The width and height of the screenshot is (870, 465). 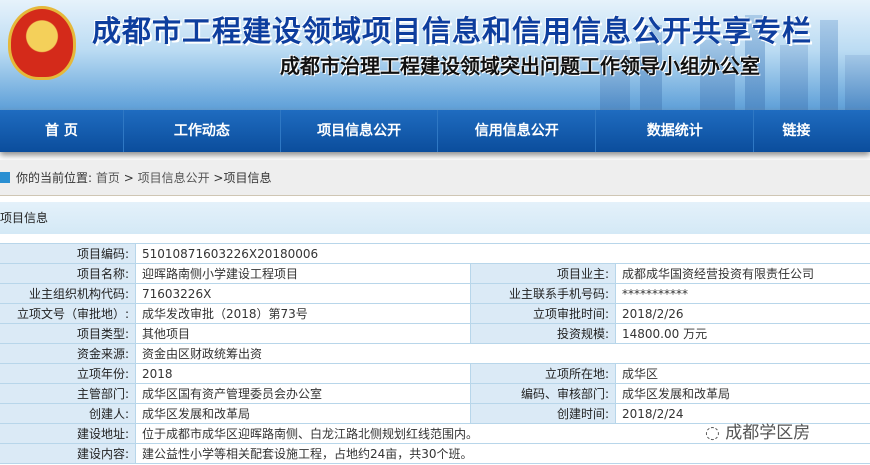 I want to click on field-value: 建公益性小学等相关配套设施工程，占地约24亩，共30个班。, so click(x=502, y=453).